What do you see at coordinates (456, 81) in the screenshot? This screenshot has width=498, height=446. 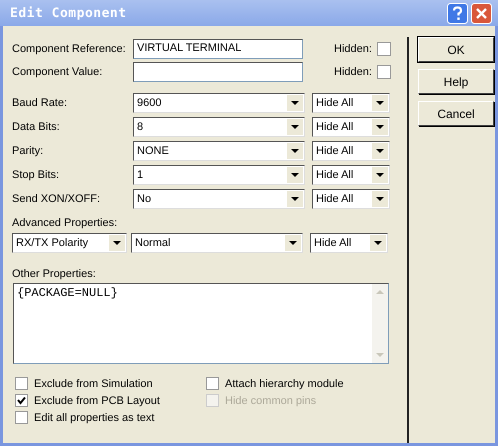 I see `dialog-button: Help` at bounding box center [456, 81].